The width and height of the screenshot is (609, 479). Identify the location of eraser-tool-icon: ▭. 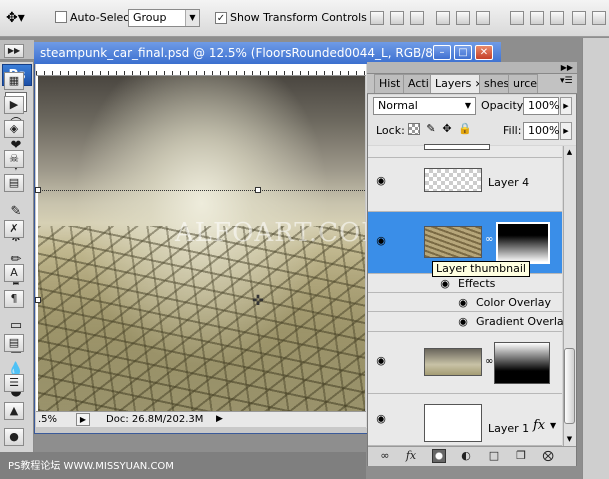
(16, 326).